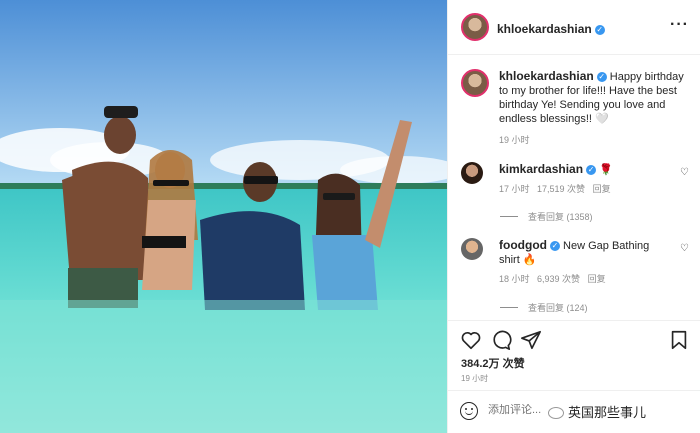  Describe the element at coordinates (501, 340) in the screenshot. I see `comment-icon` at that location.